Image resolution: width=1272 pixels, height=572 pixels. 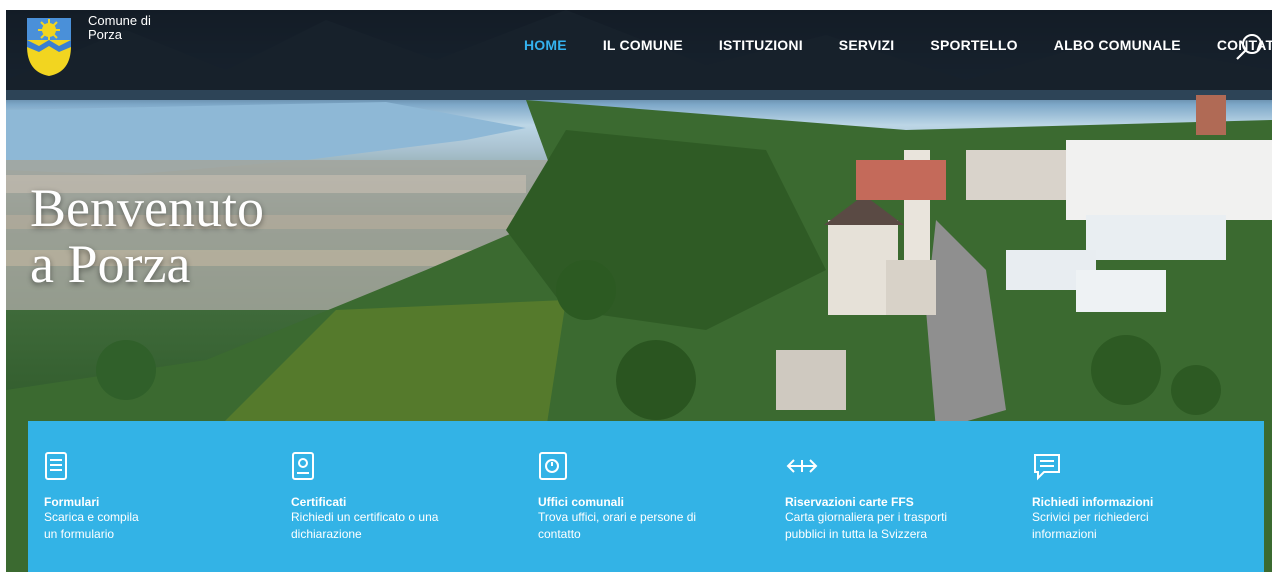 I want to click on search-icon, so click(x=1250, y=47).